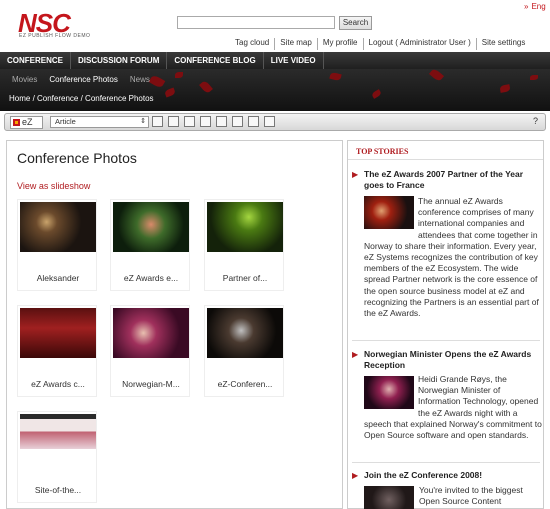 The image size is (550, 509). I want to click on photo-card: Aleksander, so click(57, 245).